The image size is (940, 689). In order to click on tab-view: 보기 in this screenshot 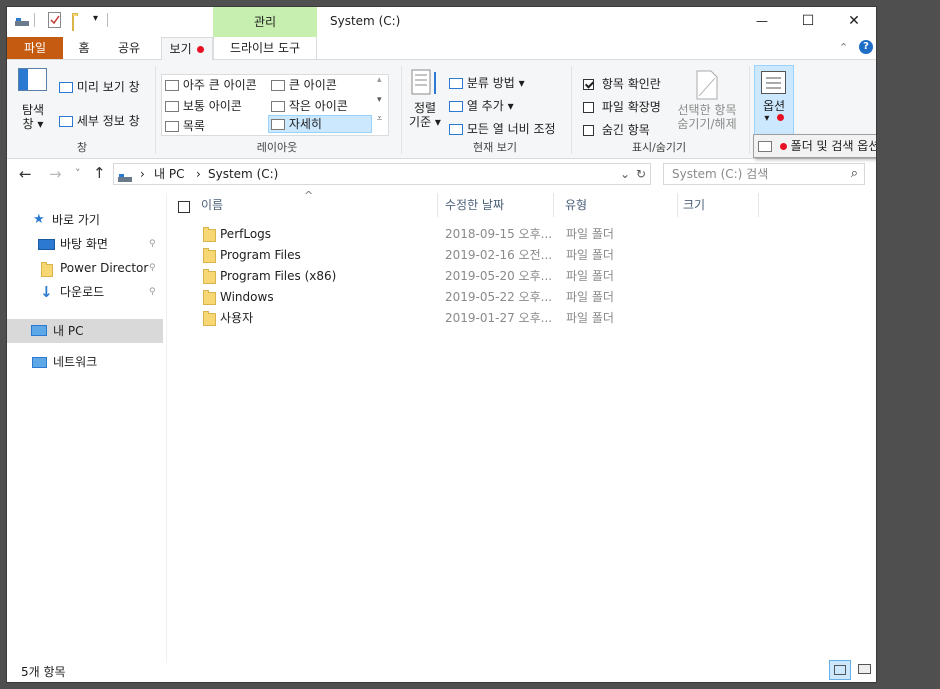, I will do `click(187, 48)`.